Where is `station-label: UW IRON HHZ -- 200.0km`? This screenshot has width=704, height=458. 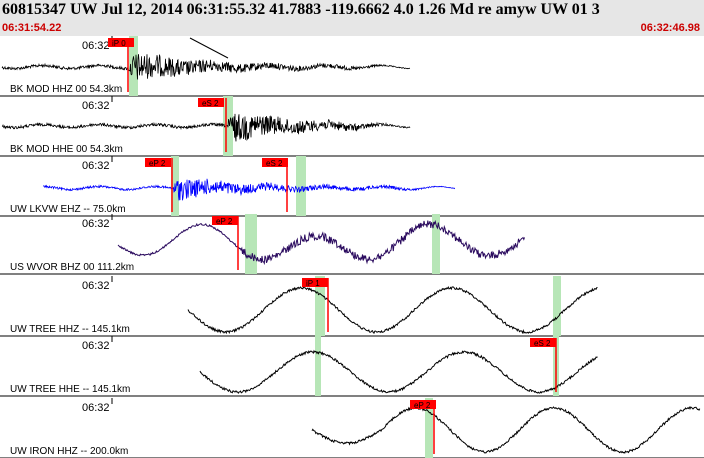 station-label: UW IRON HHZ -- 200.0km is located at coordinates (69, 451).